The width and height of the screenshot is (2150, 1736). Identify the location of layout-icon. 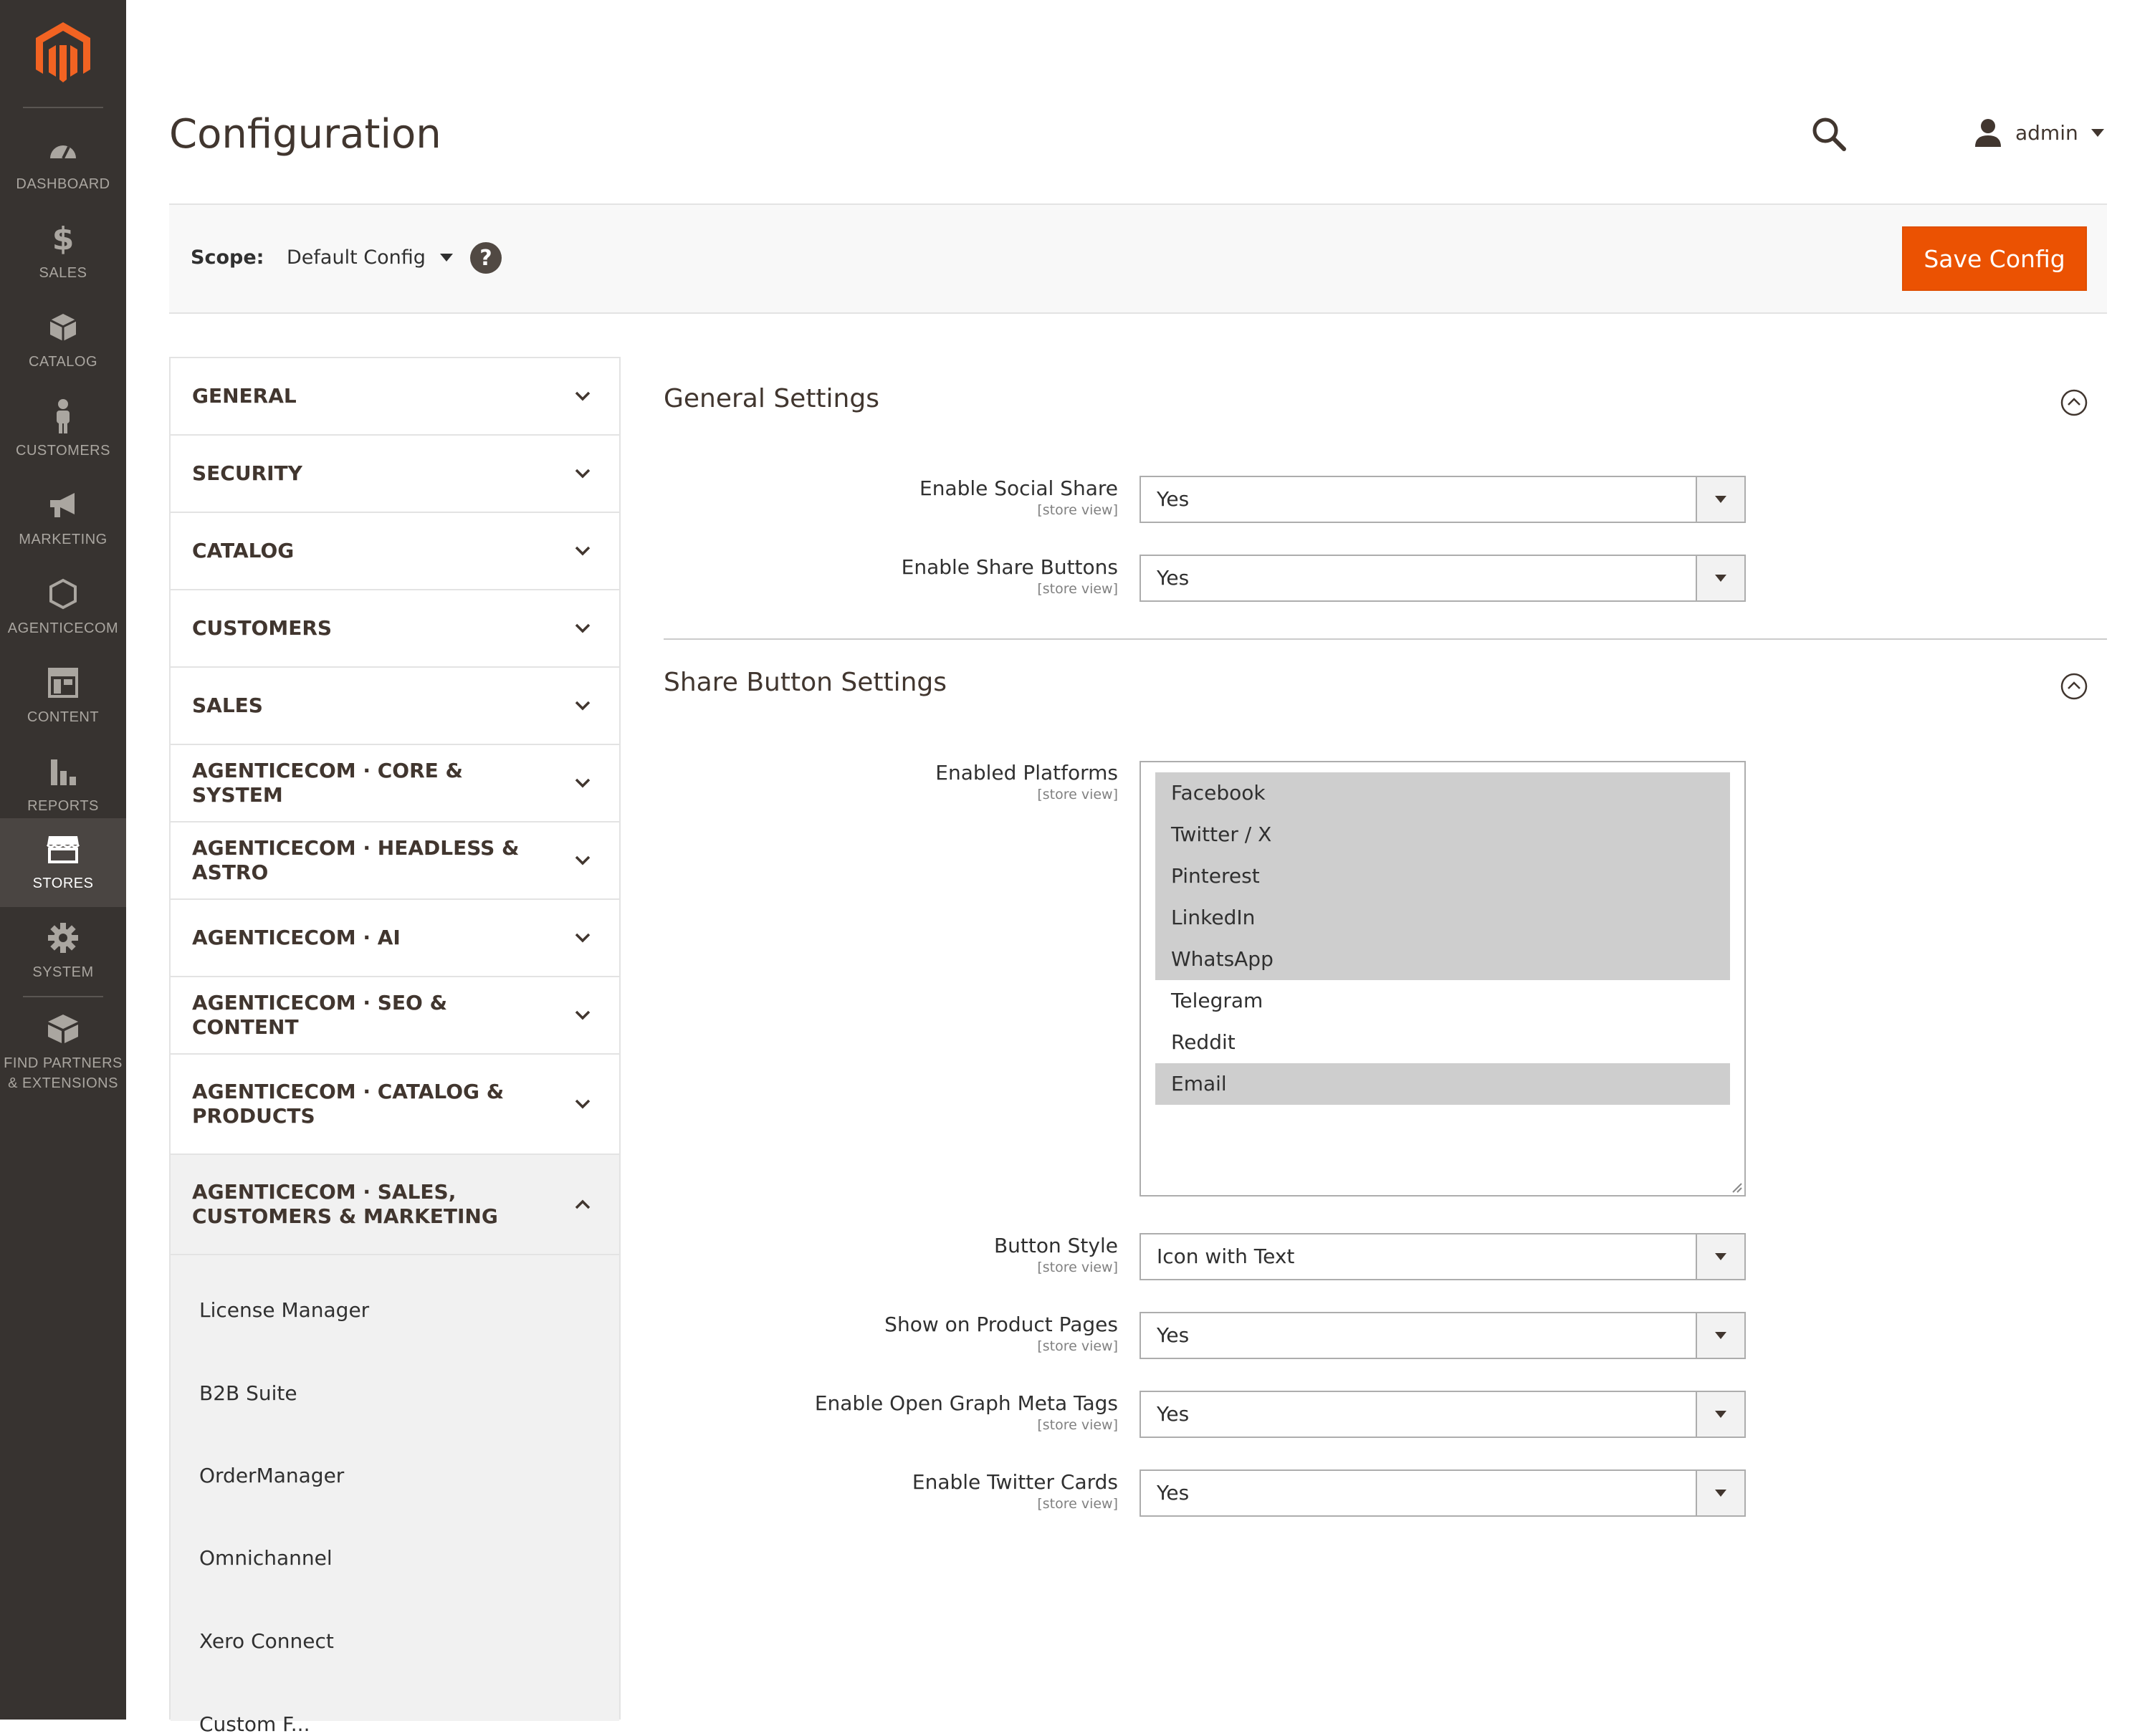
(63, 683).